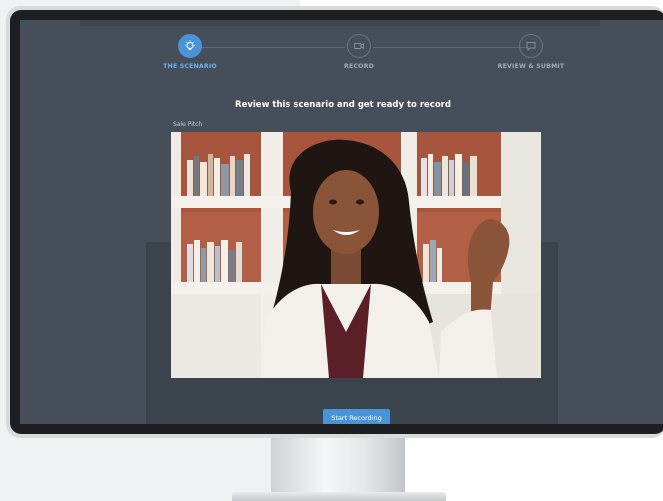  Describe the element at coordinates (531, 46) in the screenshot. I see `chat-bubble-icon` at that location.